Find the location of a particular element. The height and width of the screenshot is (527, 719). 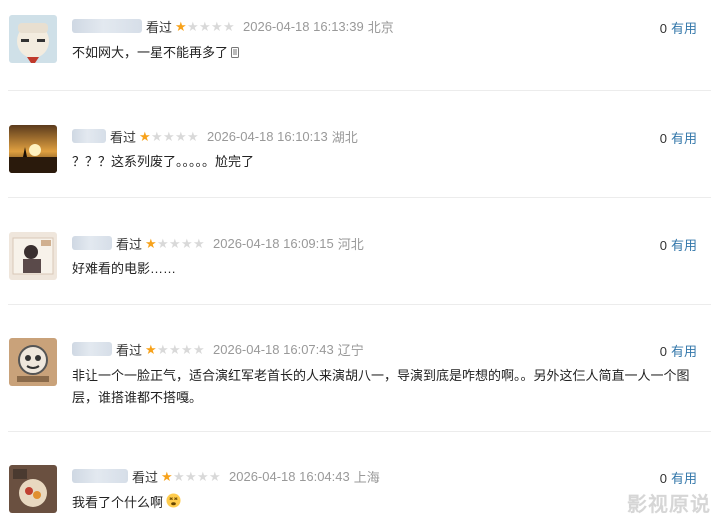

dizzy-face-icon is located at coordinates (173, 504).